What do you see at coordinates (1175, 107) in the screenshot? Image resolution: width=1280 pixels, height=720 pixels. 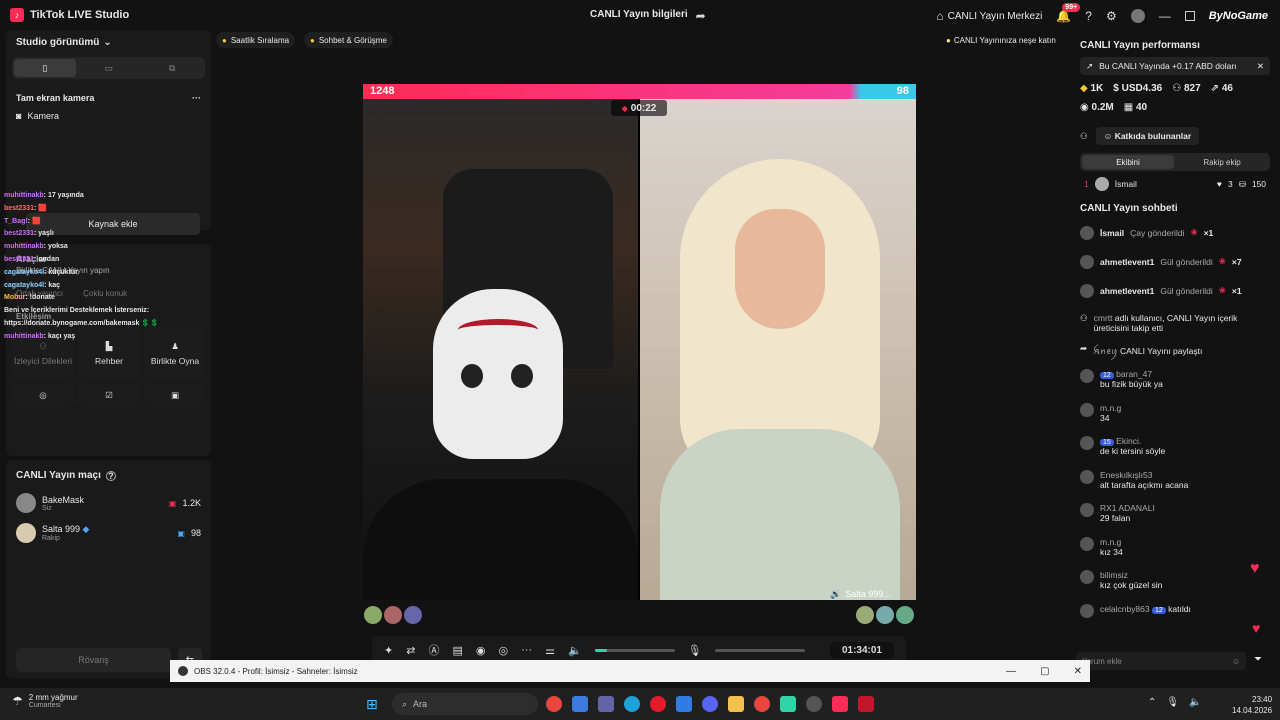 I see `stats-row-2: ◉ 0.2M ▦ 40` at bounding box center [1175, 107].